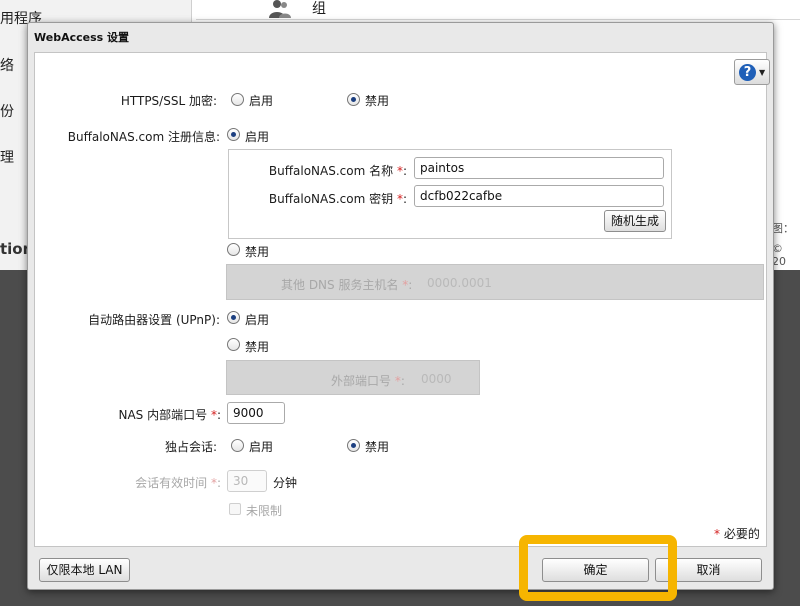 Image resolution: width=800 pixels, height=606 pixels. What do you see at coordinates (170, 415) in the screenshot?
I see `nas-port-label: NAS 内部端口号 *:` at bounding box center [170, 415].